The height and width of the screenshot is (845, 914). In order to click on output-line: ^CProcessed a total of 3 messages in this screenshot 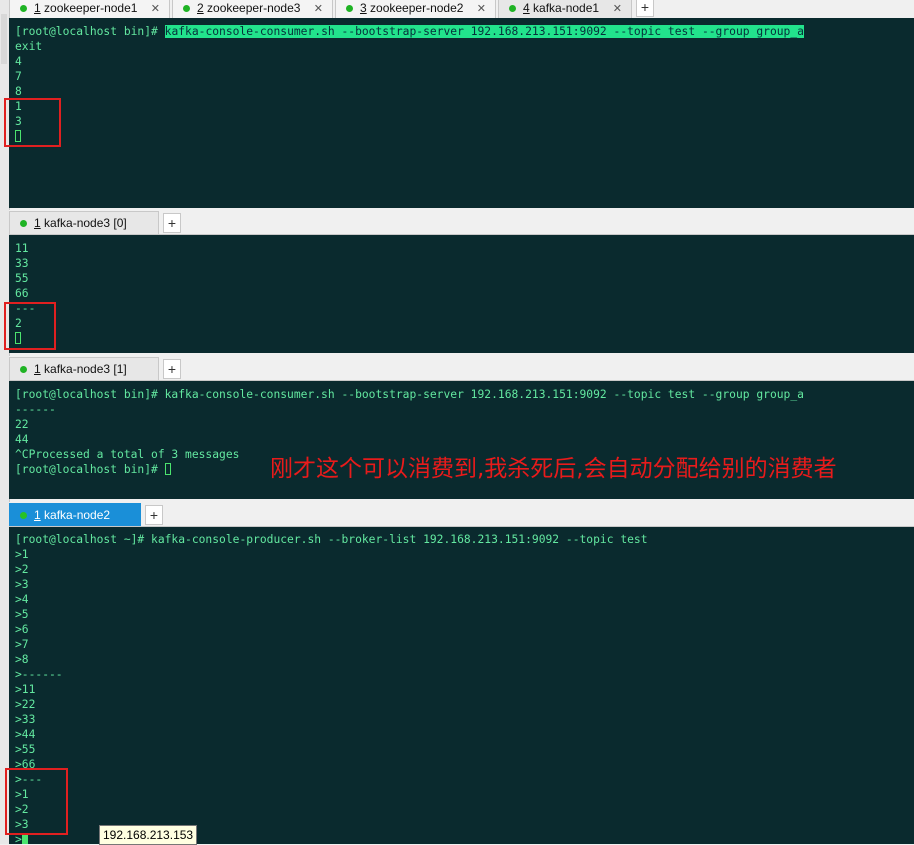, I will do `click(127, 454)`.